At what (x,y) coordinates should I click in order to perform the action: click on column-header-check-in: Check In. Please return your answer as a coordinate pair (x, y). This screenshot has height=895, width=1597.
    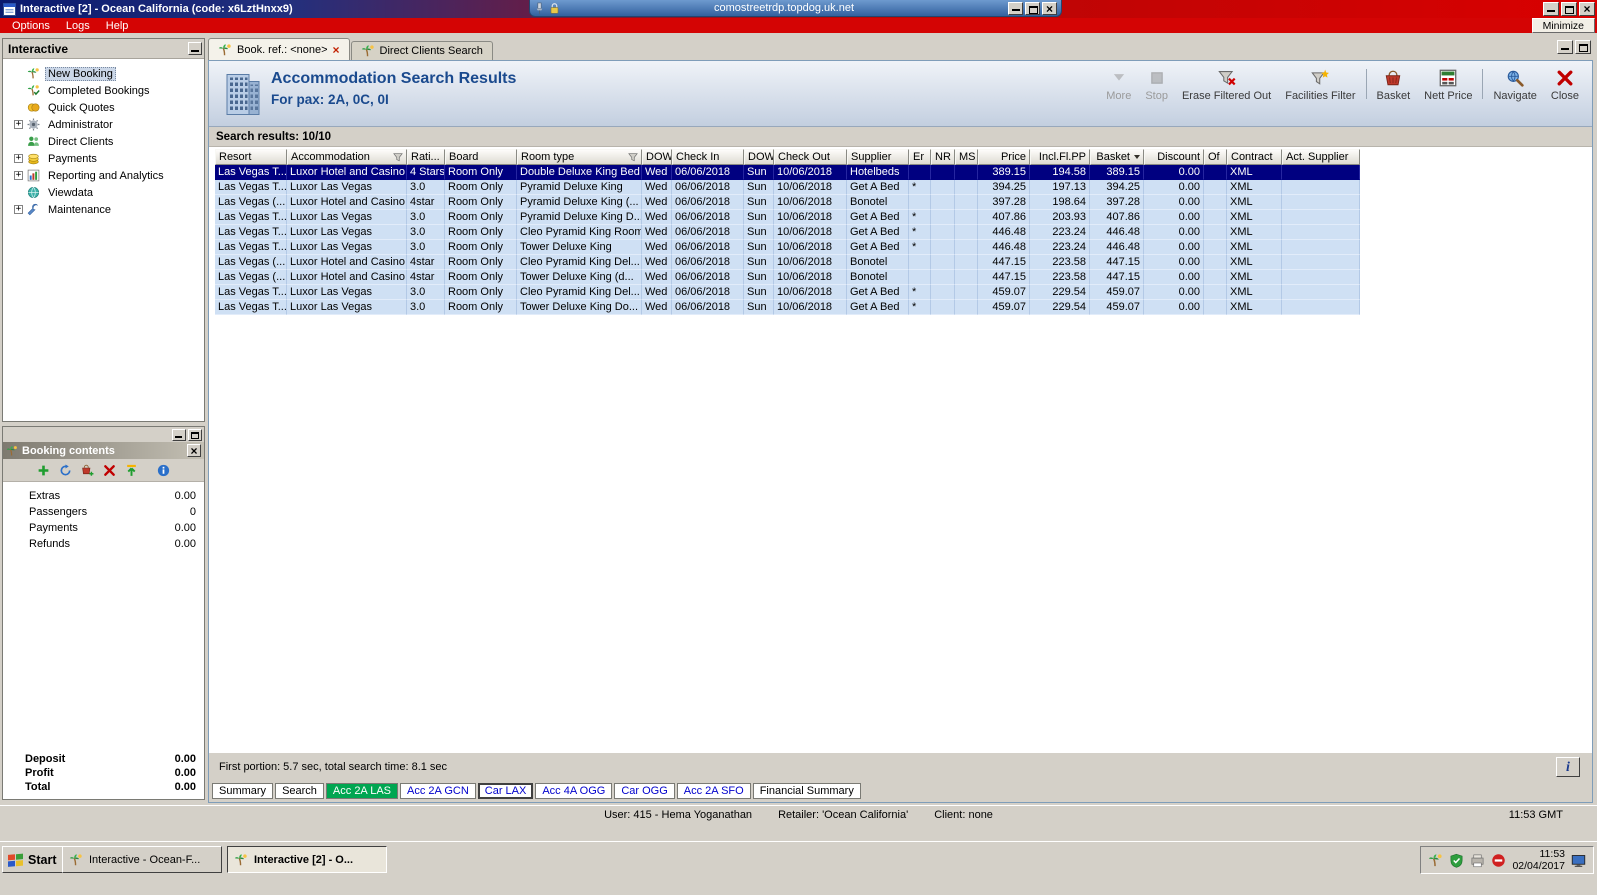
    Looking at the image, I should click on (708, 157).